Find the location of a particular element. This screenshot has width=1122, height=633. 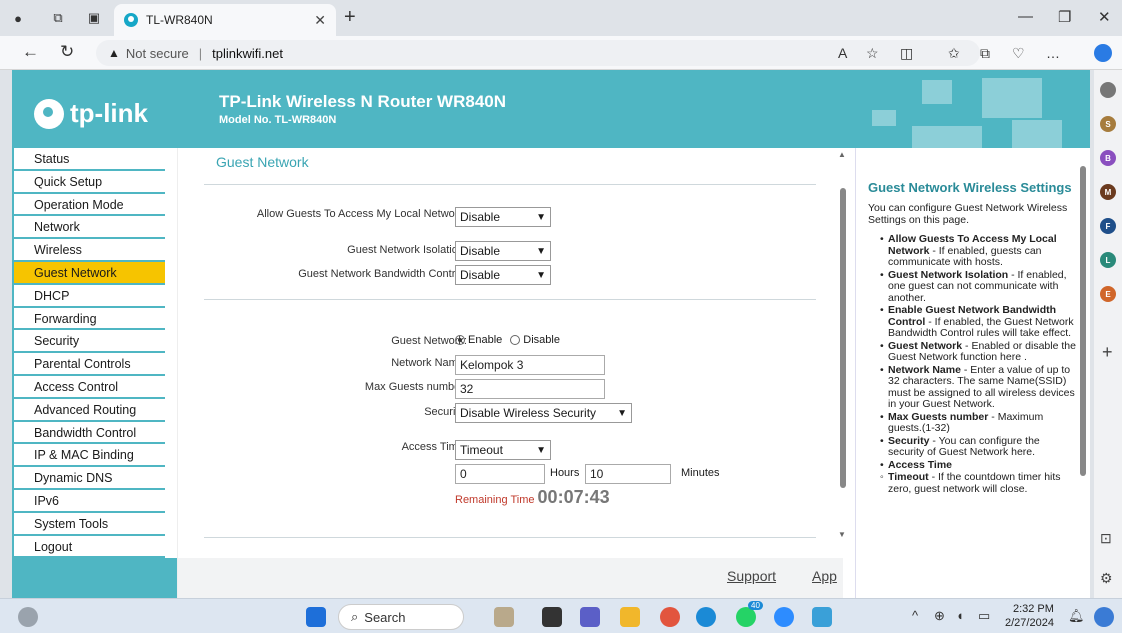

menu-item: Bandwidth Control is located at coordinates (88, 433).